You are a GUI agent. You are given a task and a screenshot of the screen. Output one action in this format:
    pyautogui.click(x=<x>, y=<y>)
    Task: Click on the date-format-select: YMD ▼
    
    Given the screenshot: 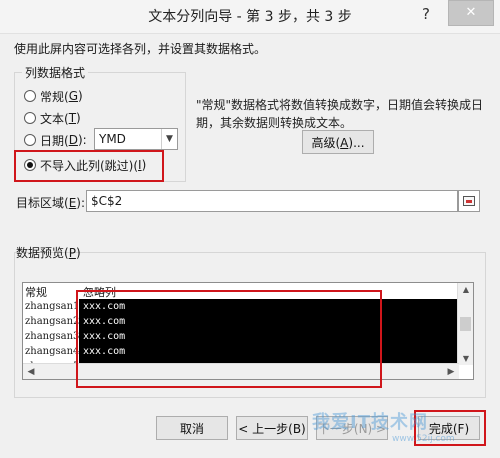 What is the action you would take?
    pyautogui.click(x=136, y=139)
    